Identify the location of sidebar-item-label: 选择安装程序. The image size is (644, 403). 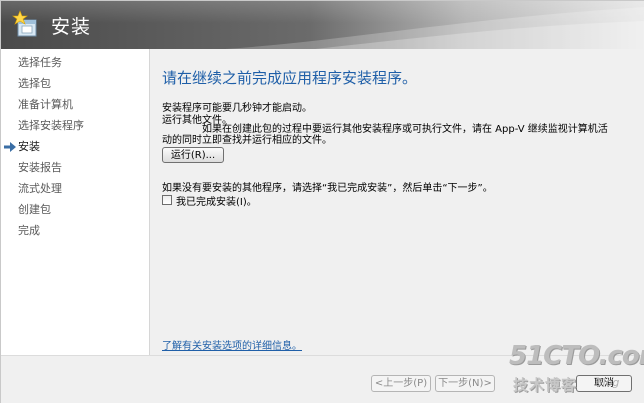
(51, 125).